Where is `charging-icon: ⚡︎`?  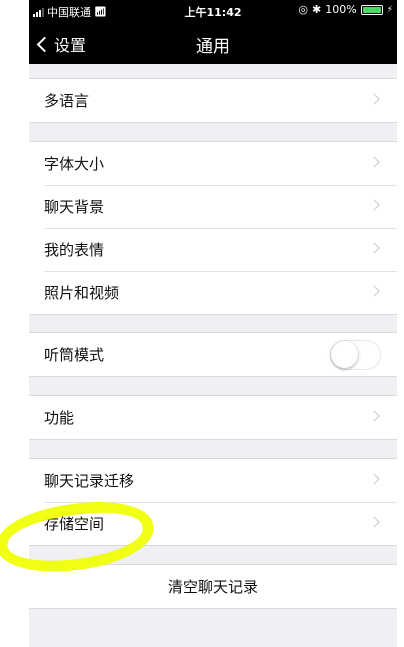
charging-icon: ⚡︎ is located at coordinates (389, 9).